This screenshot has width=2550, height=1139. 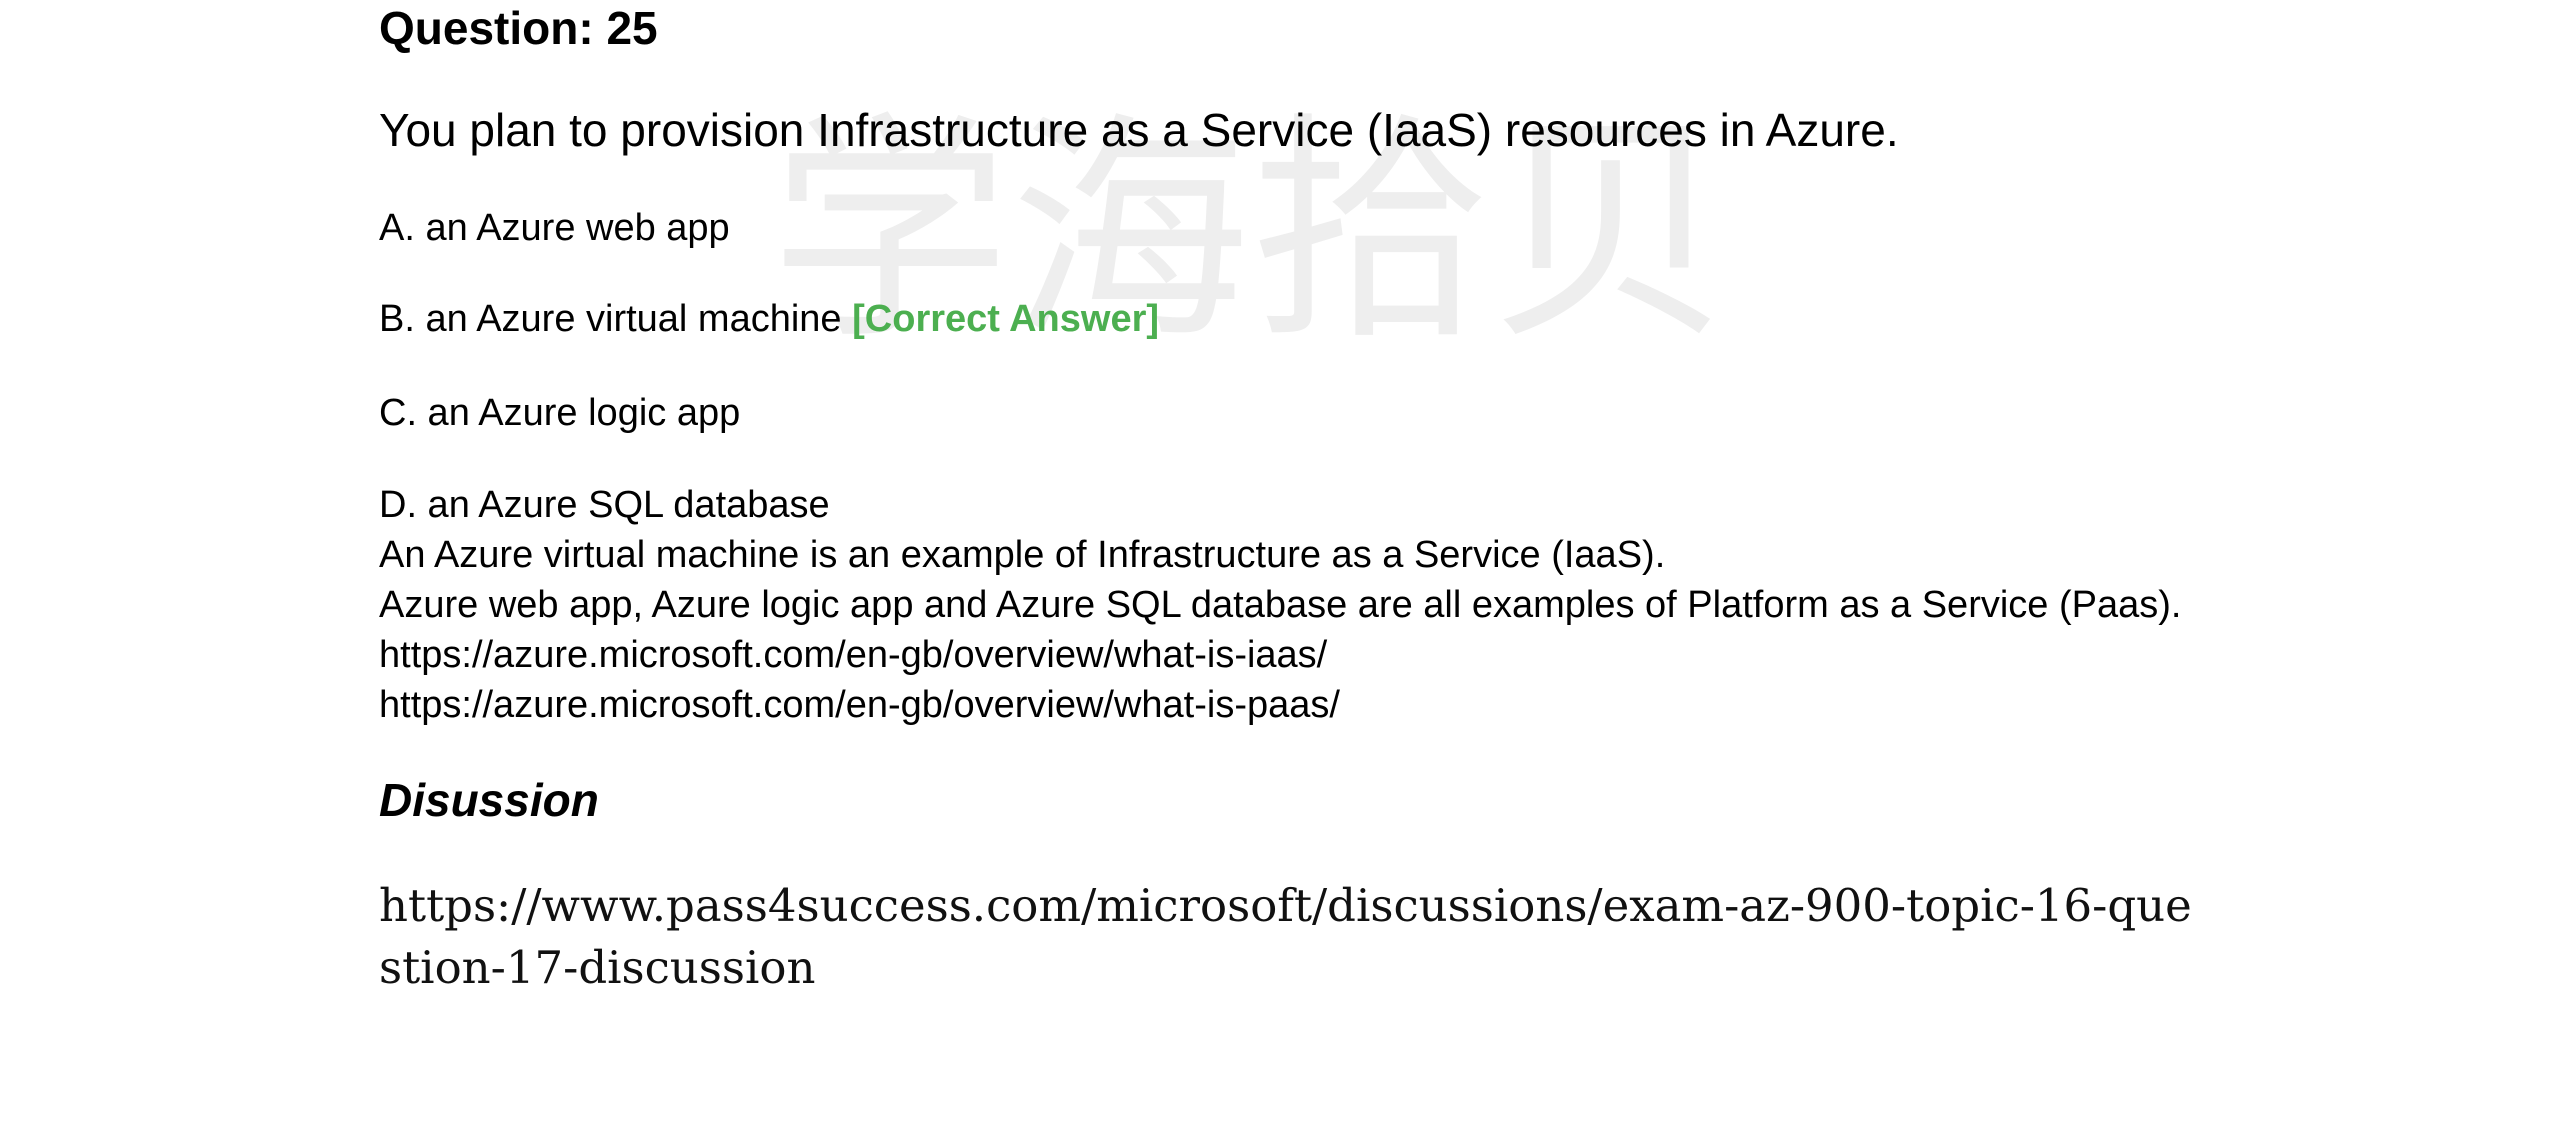 What do you see at coordinates (489, 800) in the screenshot?
I see `discussion-heading: Disussion` at bounding box center [489, 800].